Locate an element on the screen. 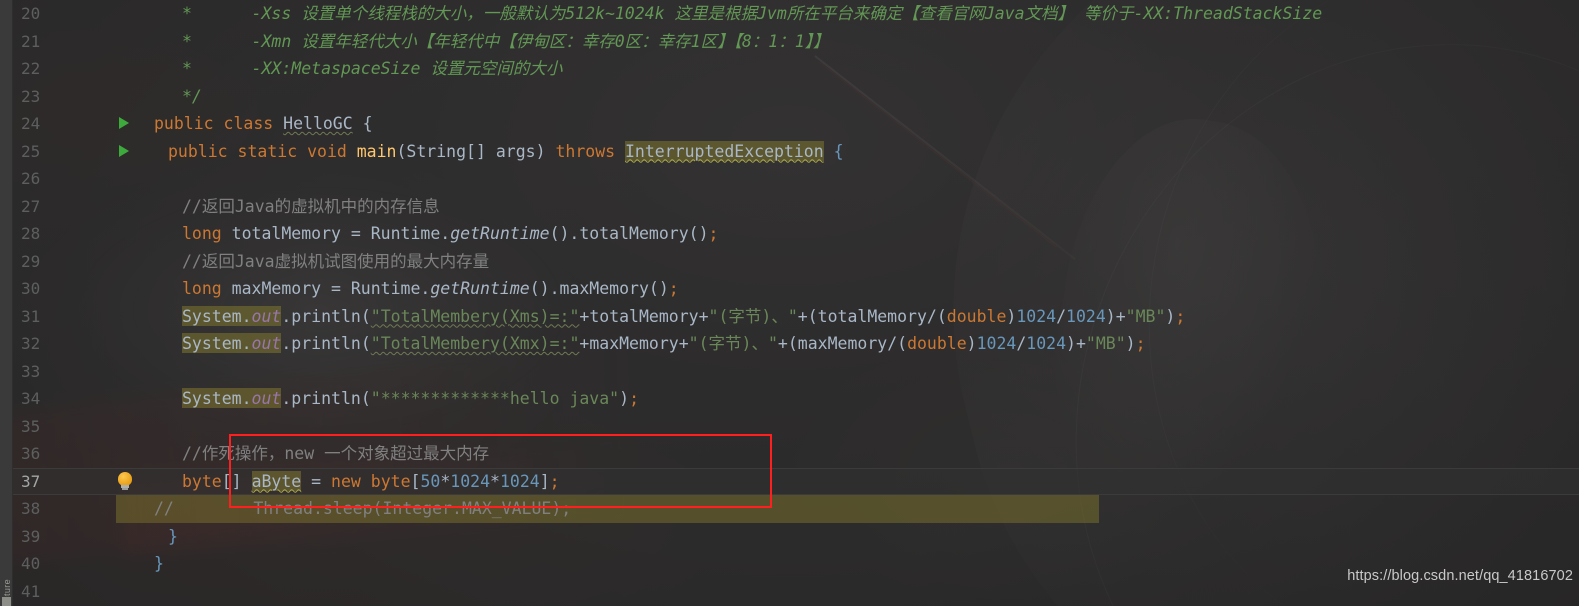  code-token: maxMemory = Runtime. is located at coordinates (331, 288).